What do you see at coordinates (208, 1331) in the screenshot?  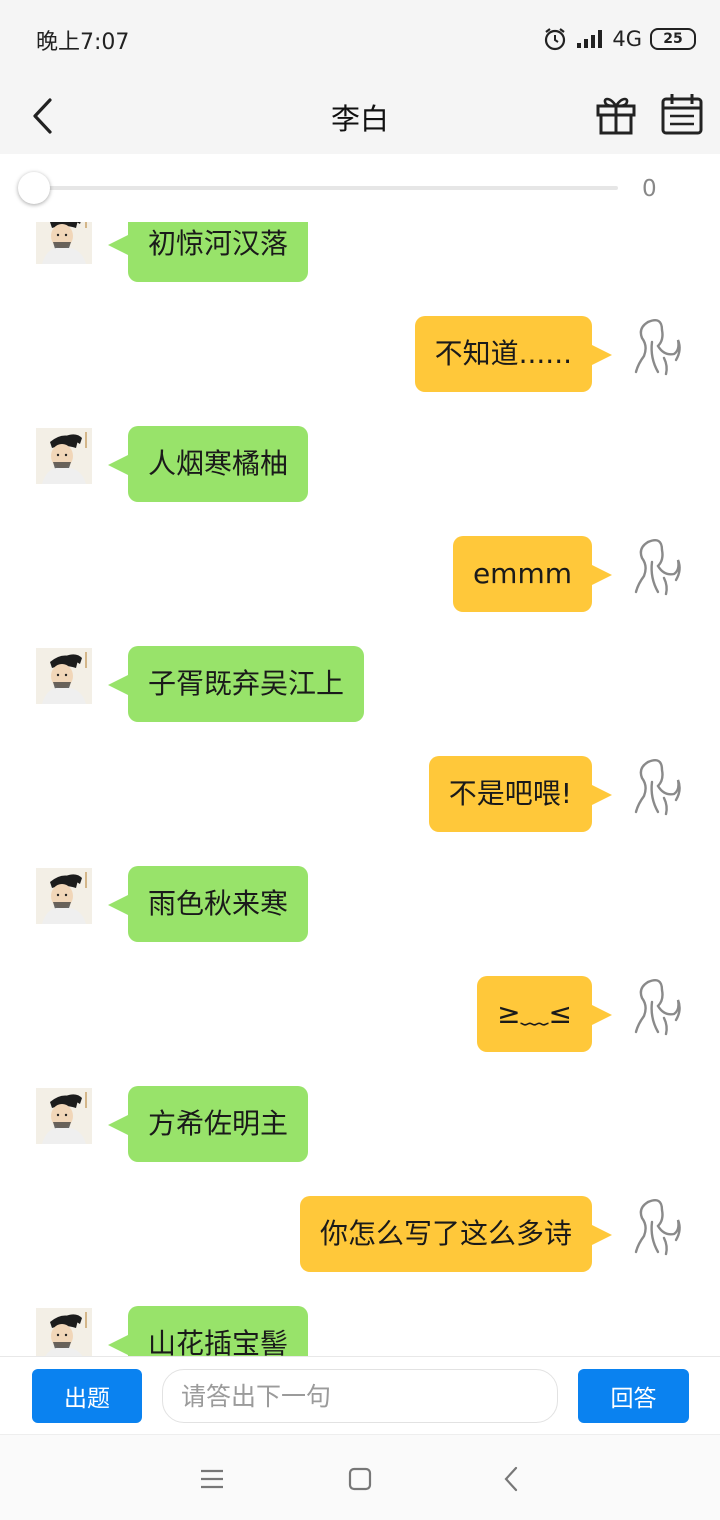 I see `message-bubble: 山花插宝髻` at bounding box center [208, 1331].